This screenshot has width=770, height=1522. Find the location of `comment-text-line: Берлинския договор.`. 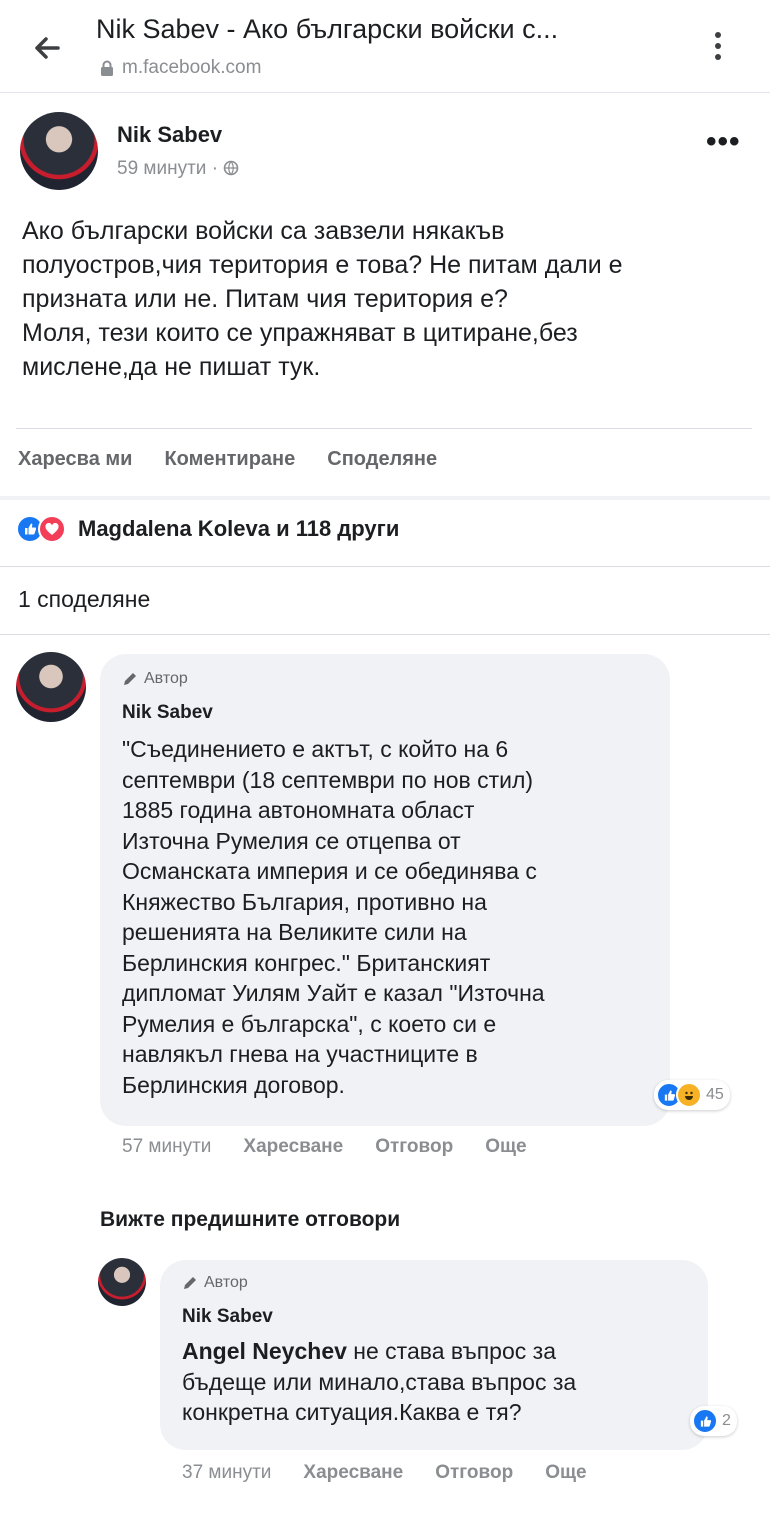

comment-text-line: Берлинския договор. is located at coordinates (233, 1084).